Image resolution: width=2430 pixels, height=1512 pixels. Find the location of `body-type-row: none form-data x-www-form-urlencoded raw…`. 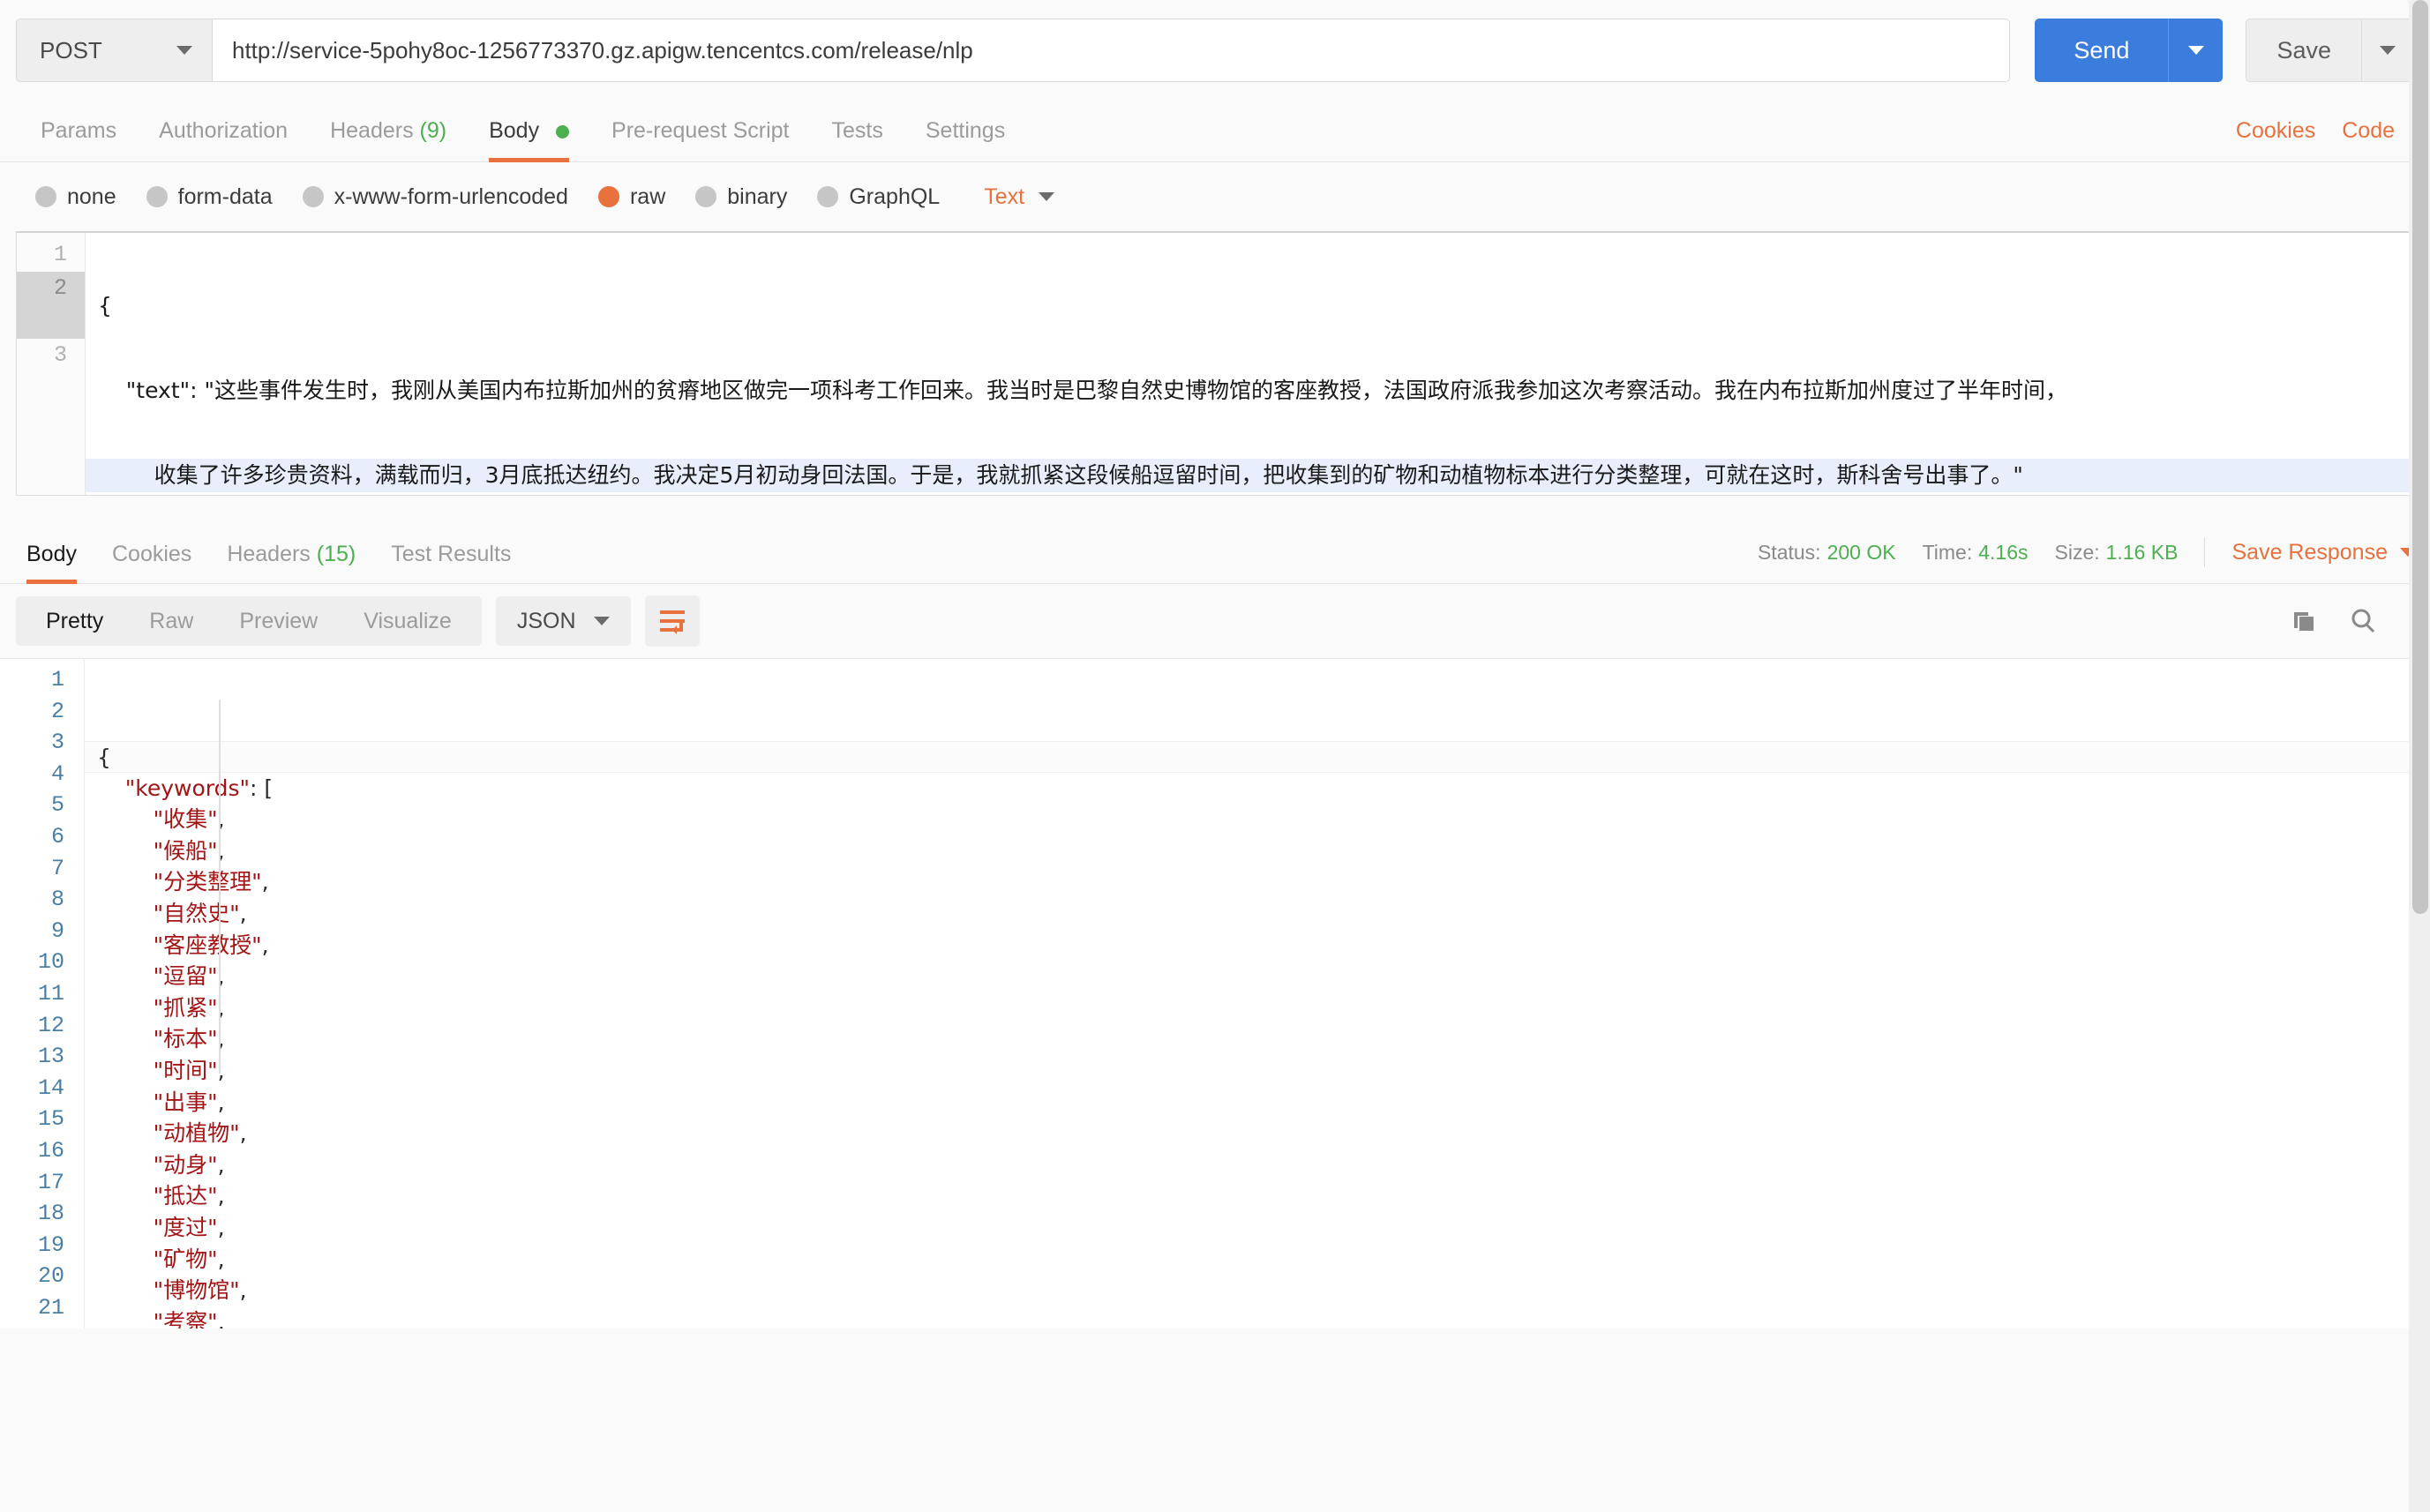

body-type-row: none form-data x-www-form-urlencoded raw… is located at coordinates (1215, 196).